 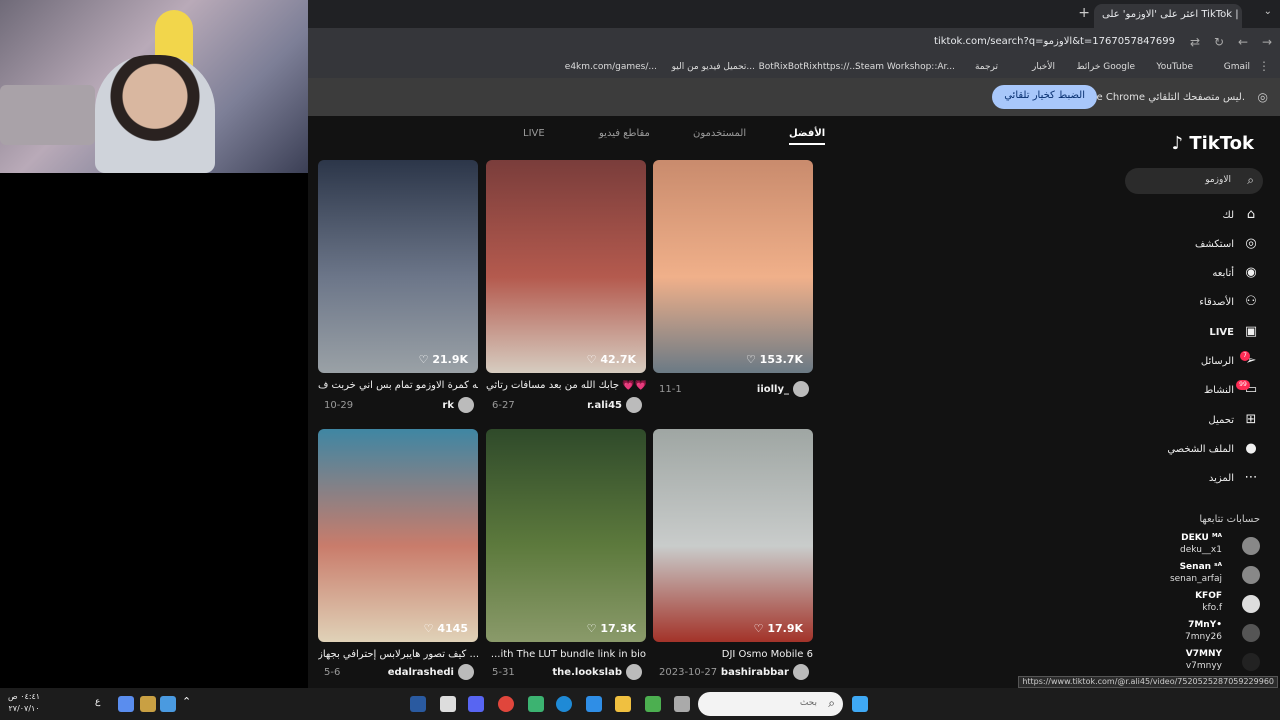 I want to click on mic-icon, so click(x=126, y=704).